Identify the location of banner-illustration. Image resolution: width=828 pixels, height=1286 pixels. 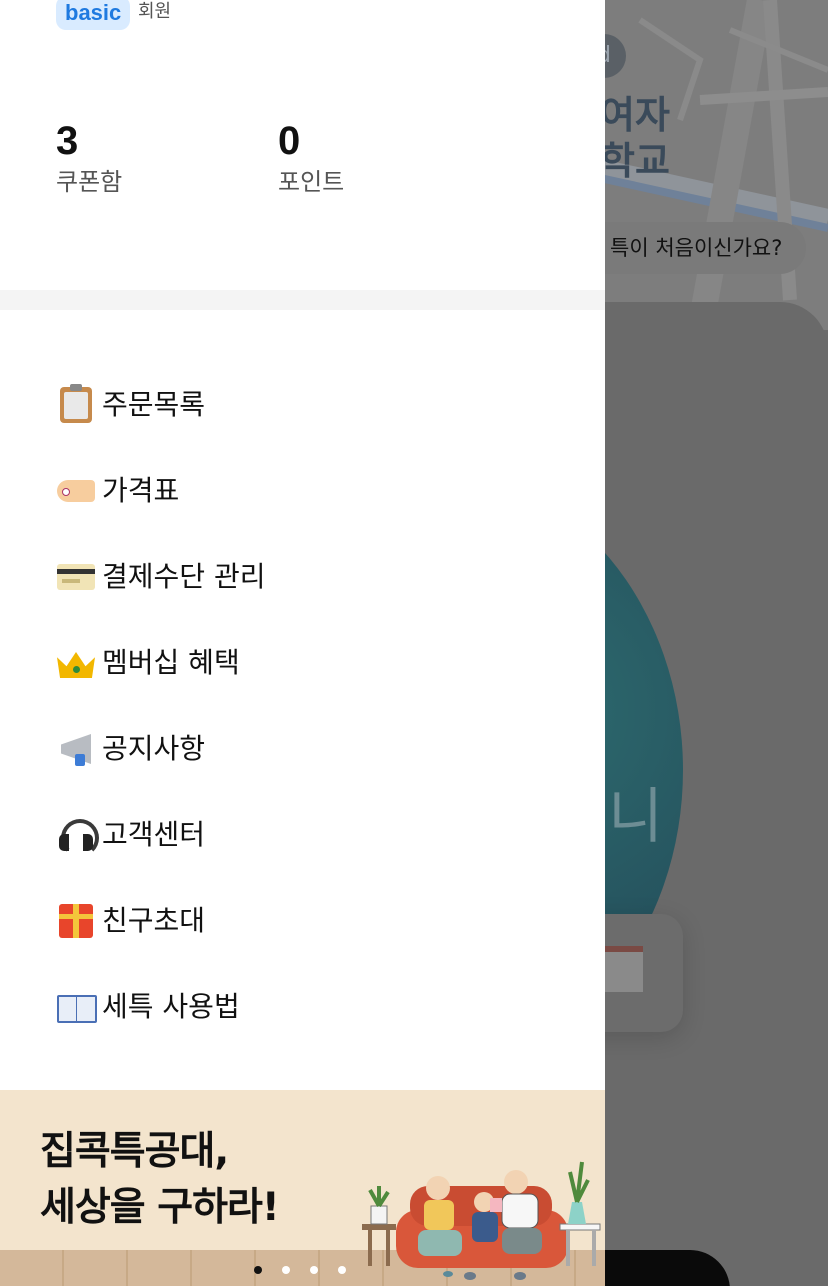
(481, 1220).